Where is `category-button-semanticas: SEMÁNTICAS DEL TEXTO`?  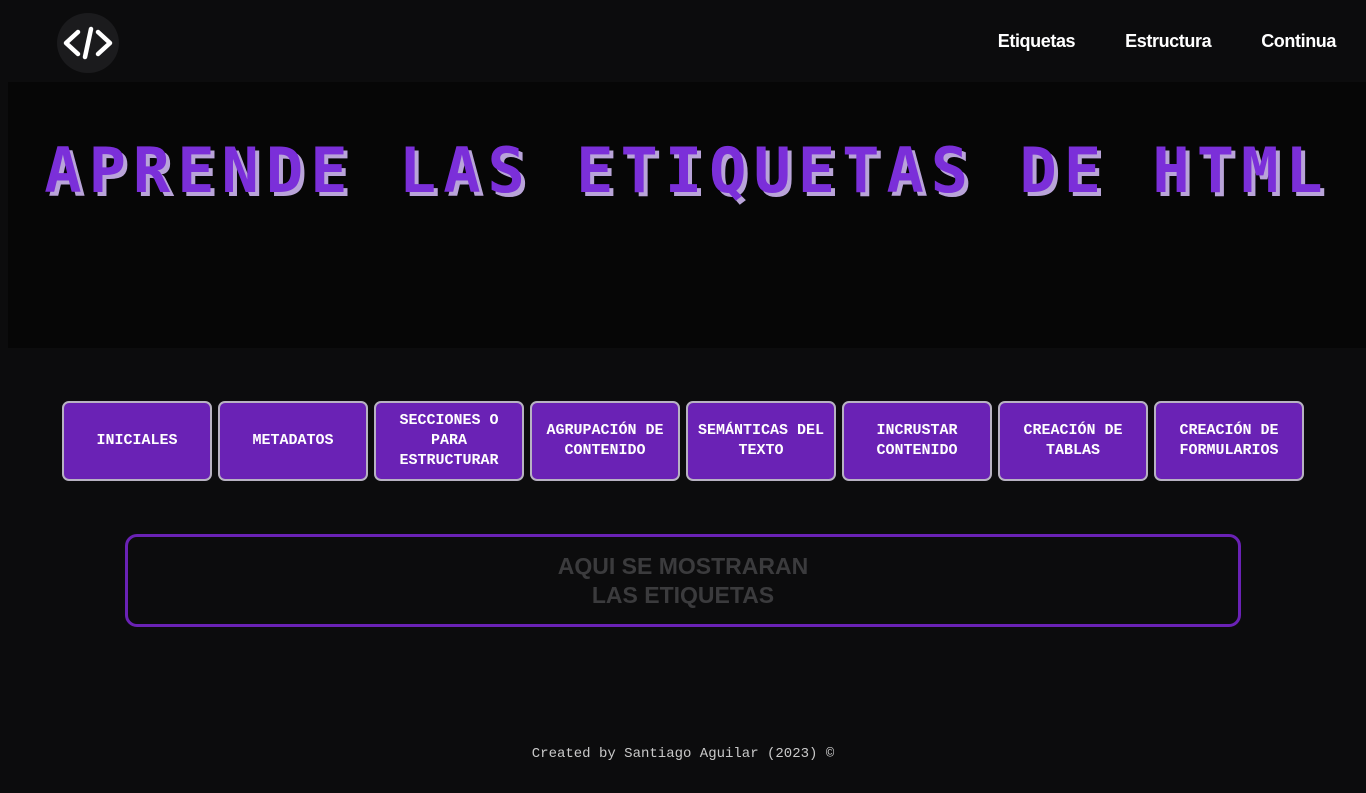 category-button-semanticas: SEMÁNTICAS DEL TEXTO is located at coordinates (761, 441).